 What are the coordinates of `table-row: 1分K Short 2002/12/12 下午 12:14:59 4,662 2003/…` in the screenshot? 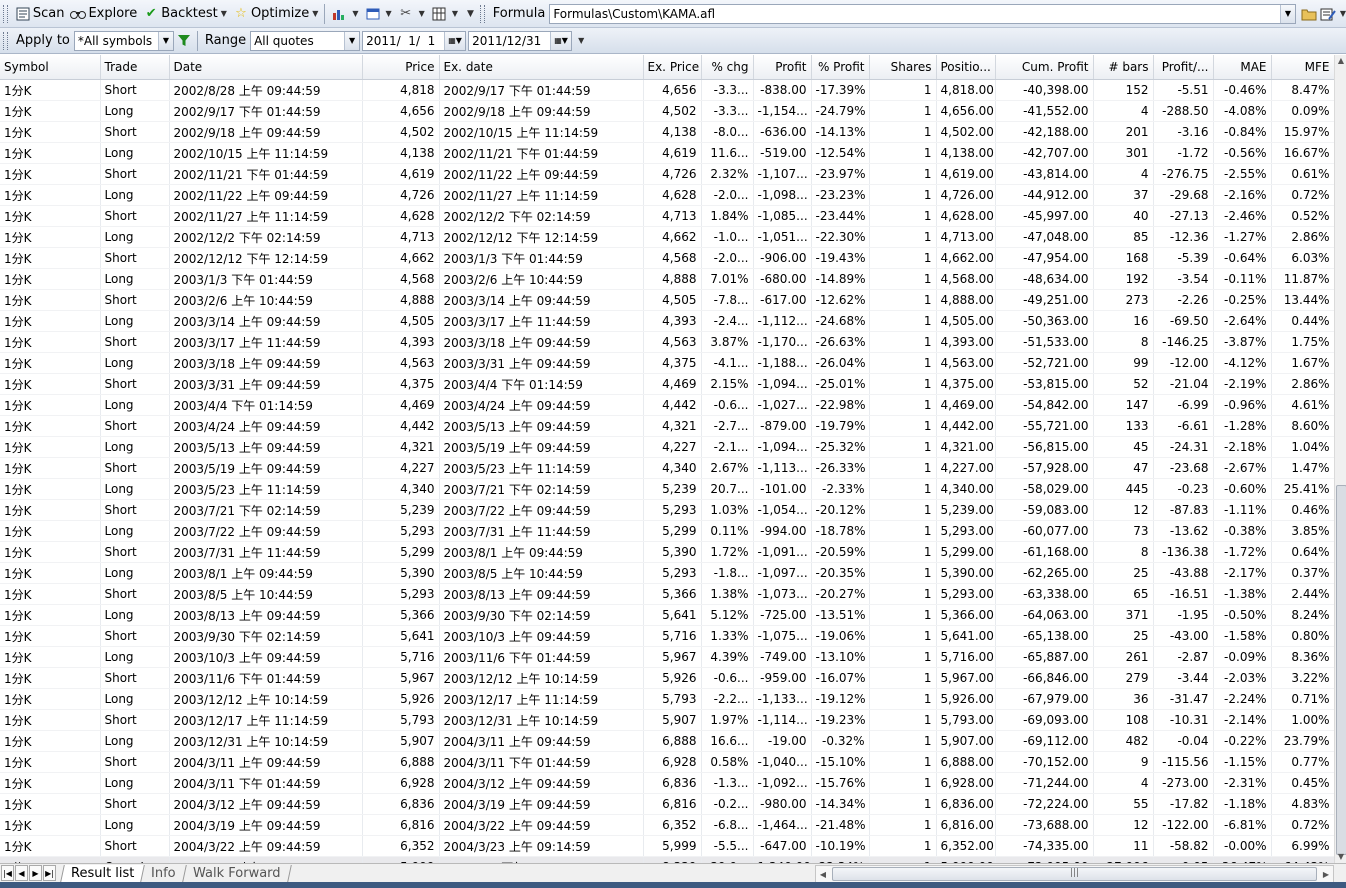 It's located at (667, 258).